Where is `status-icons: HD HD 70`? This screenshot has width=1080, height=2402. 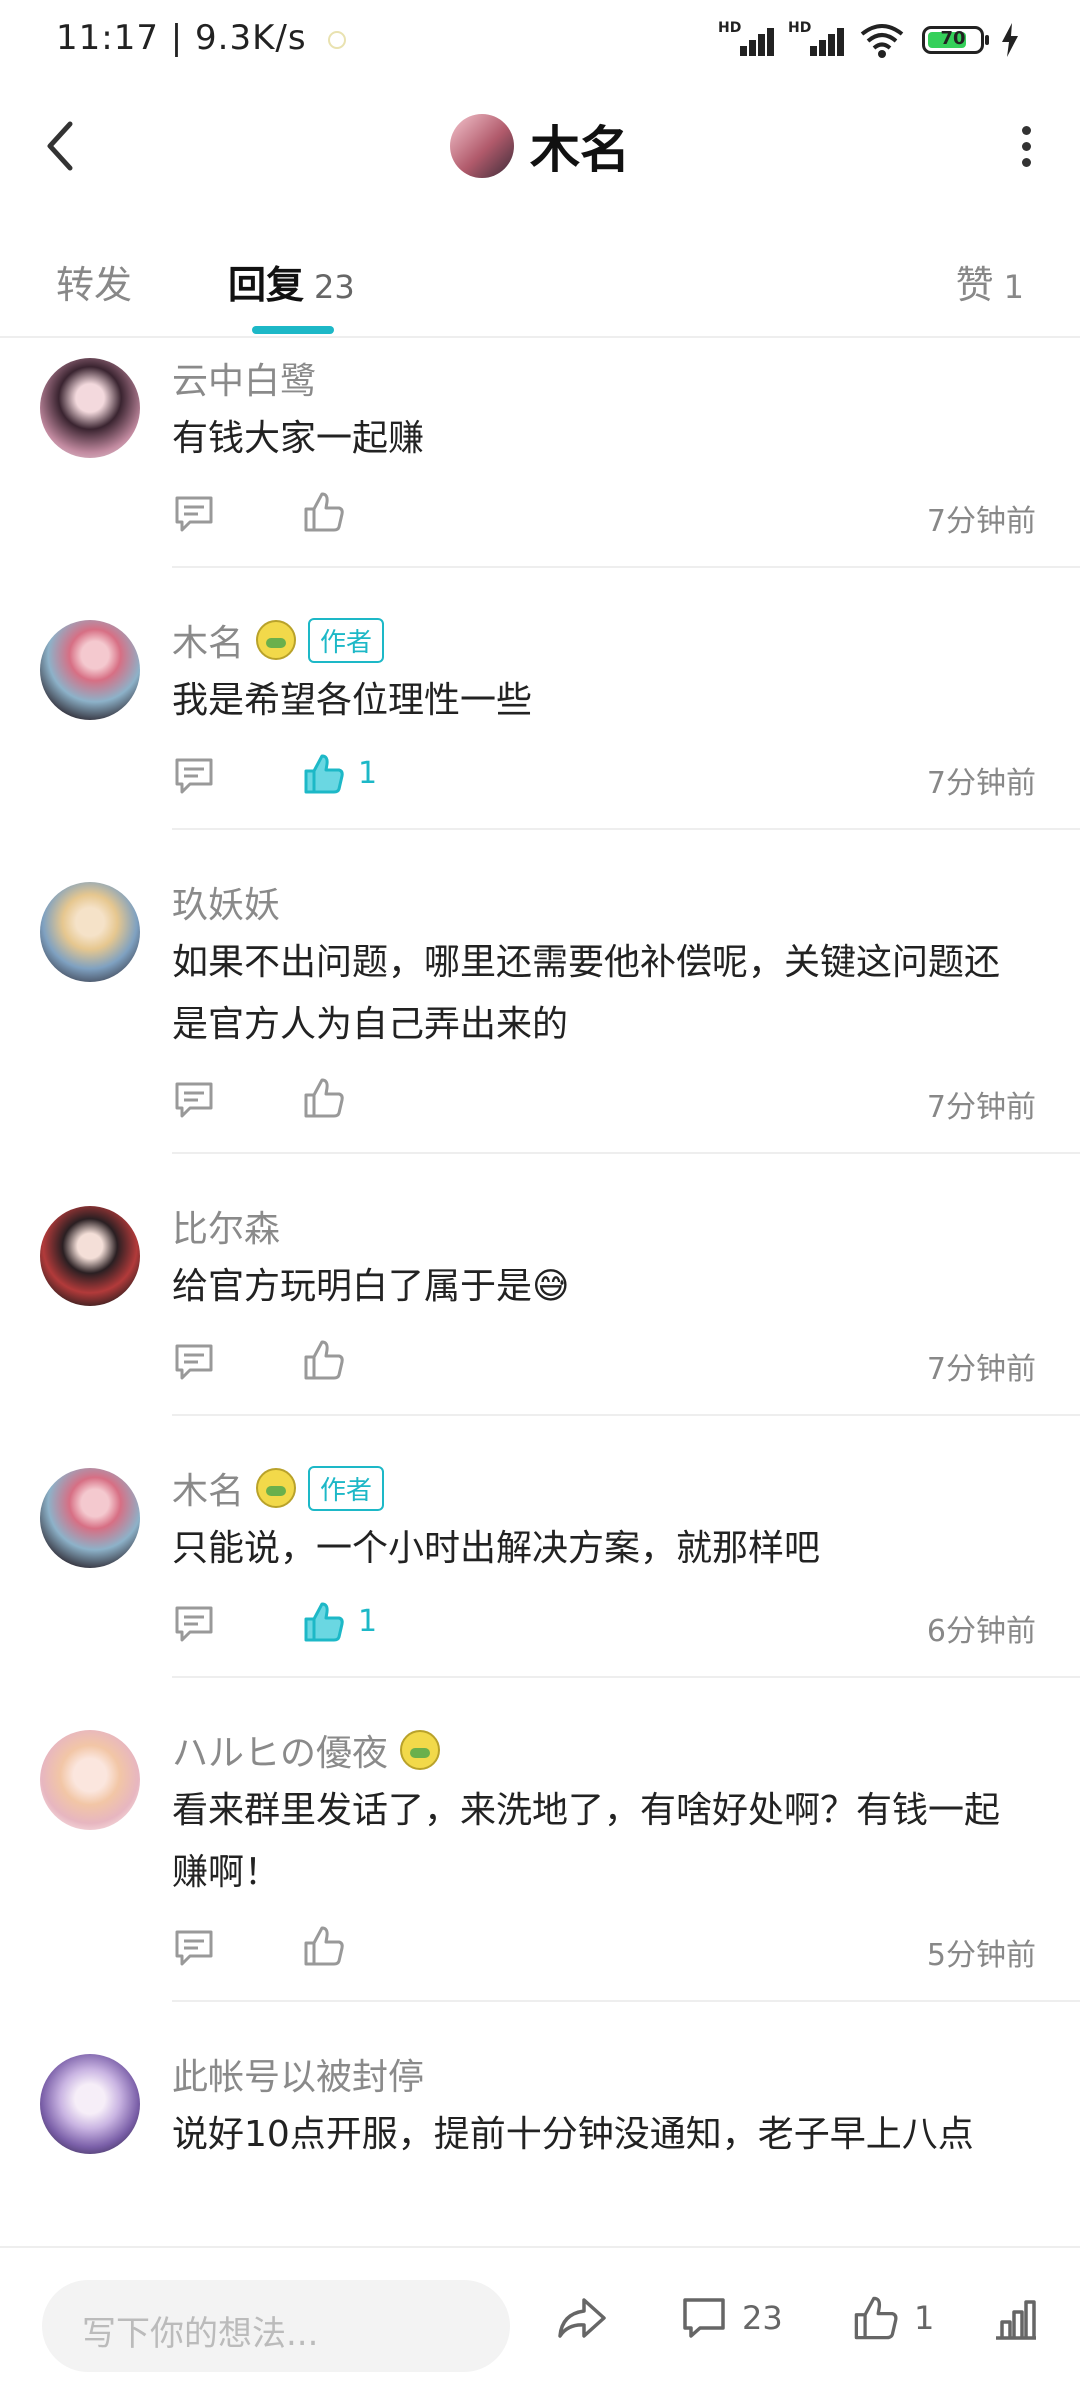 status-icons: HD HD 70 is located at coordinates (869, 40).